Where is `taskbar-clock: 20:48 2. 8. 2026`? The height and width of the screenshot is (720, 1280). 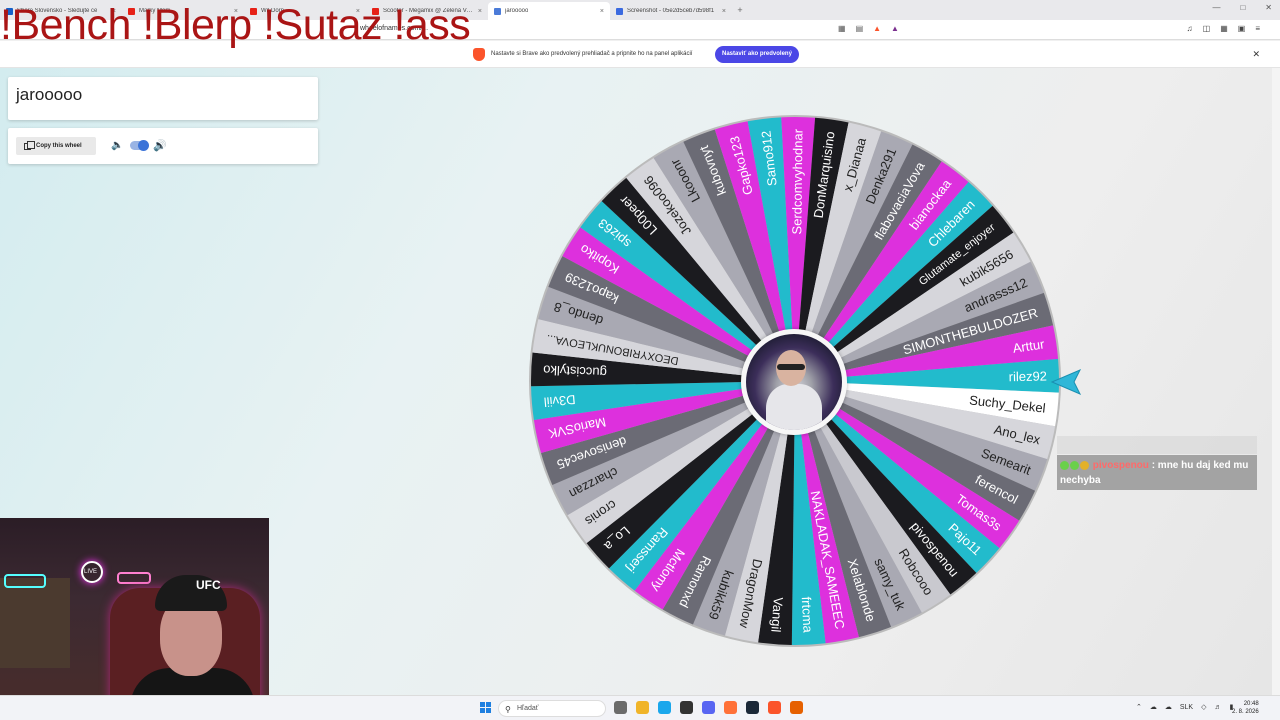
taskbar-clock: 20:48 2. 8. 2026 is located at coordinates (1245, 708).